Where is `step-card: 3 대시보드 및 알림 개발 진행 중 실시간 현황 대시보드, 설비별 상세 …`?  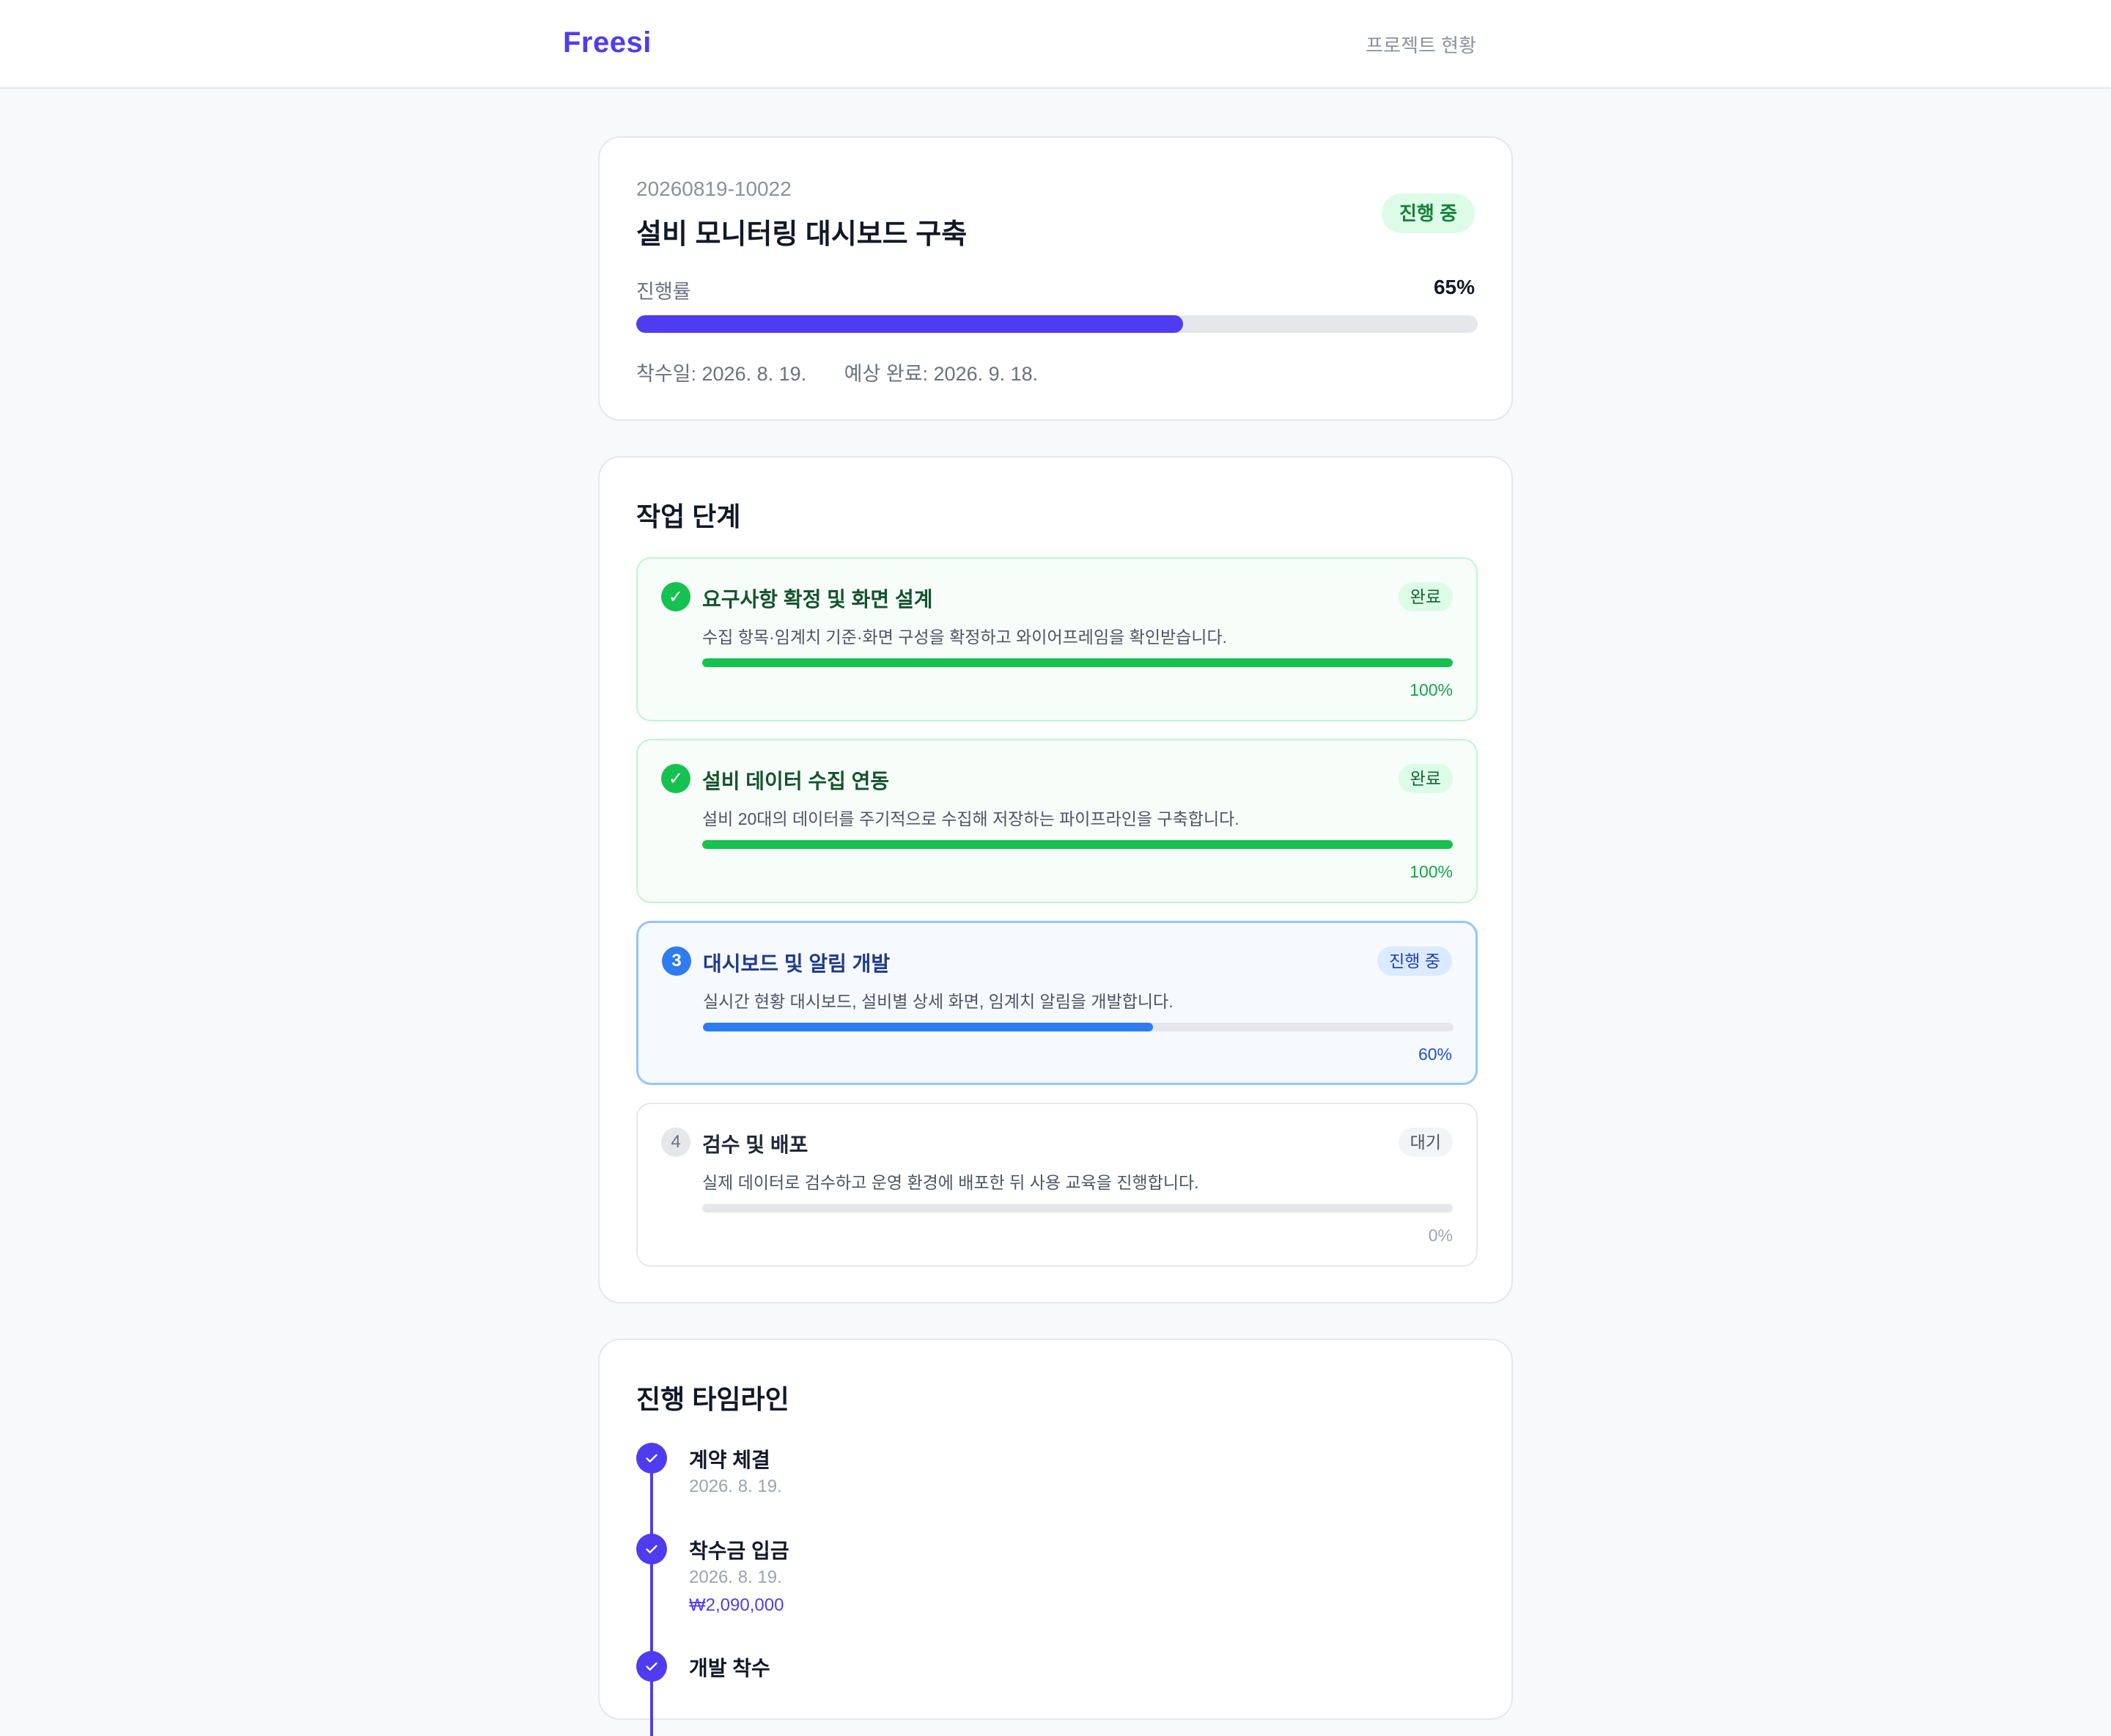 step-card: 3 대시보드 및 알림 개발 진행 중 실시간 현황 대시보드, 설비별 상세 … is located at coordinates (1057, 1003).